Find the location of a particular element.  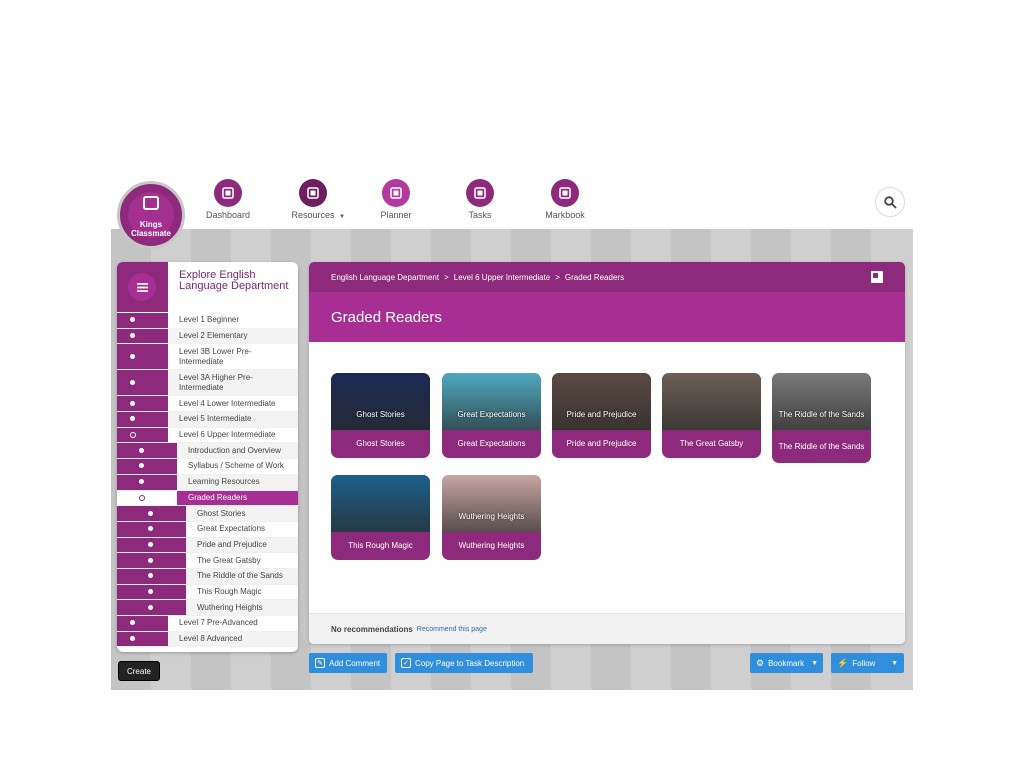

book-cover-image: Pride and Prejudice is located at coordinates (601, 401).